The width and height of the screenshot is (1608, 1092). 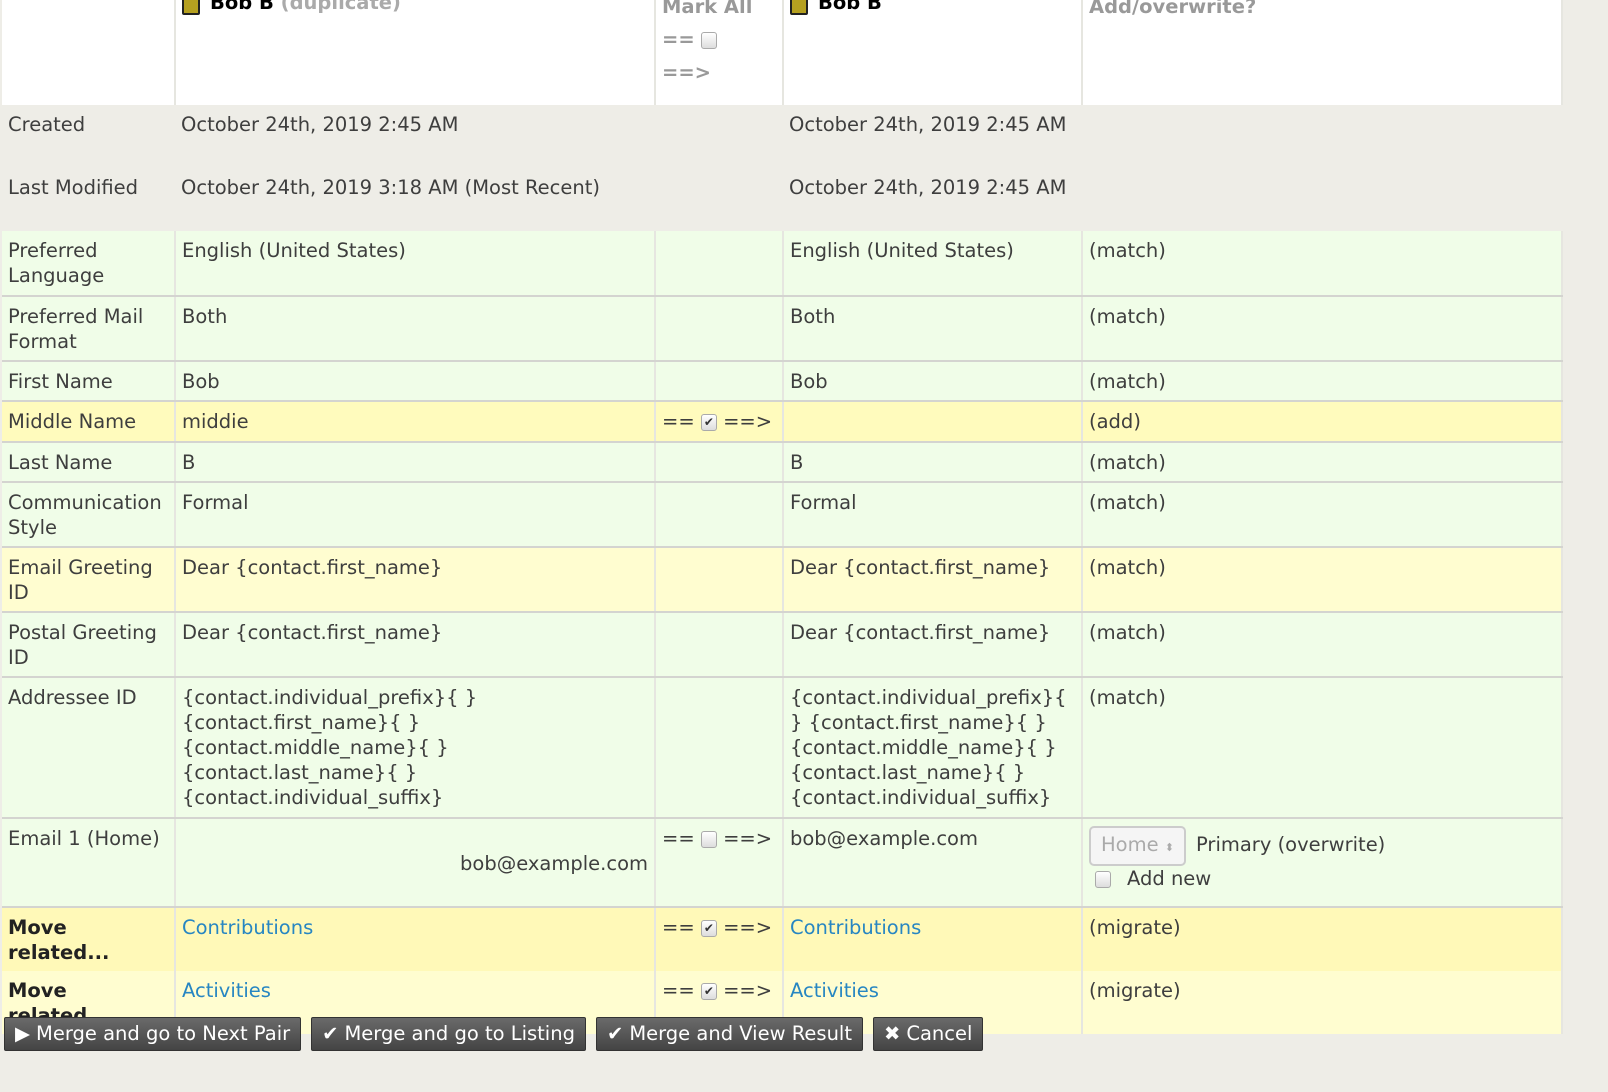 What do you see at coordinates (459, 1033) in the screenshot?
I see `button-label: Merge and go to Listing` at bounding box center [459, 1033].